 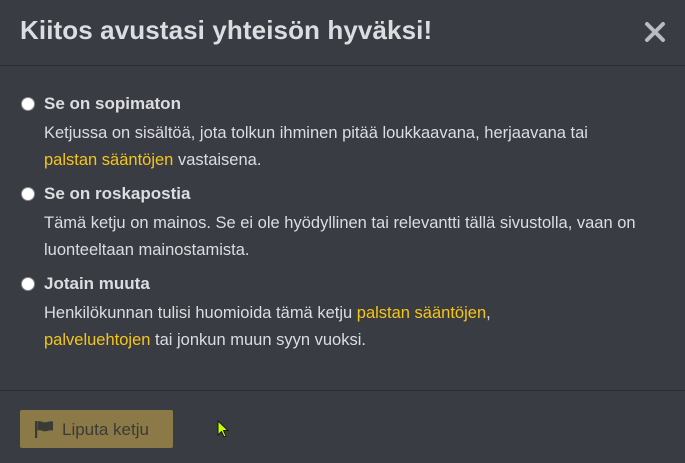 What do you see at coordinates (112, 103) in the screenshot?
I see `option-title: Se on sopimaton` at bounding box center [112, 103].